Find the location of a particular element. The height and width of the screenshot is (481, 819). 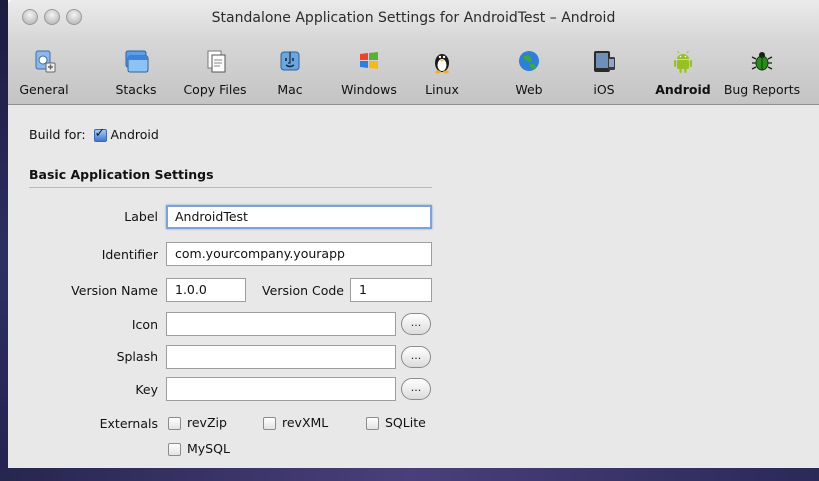

splash-field-label: Splash is located at coordinates (137, 356).